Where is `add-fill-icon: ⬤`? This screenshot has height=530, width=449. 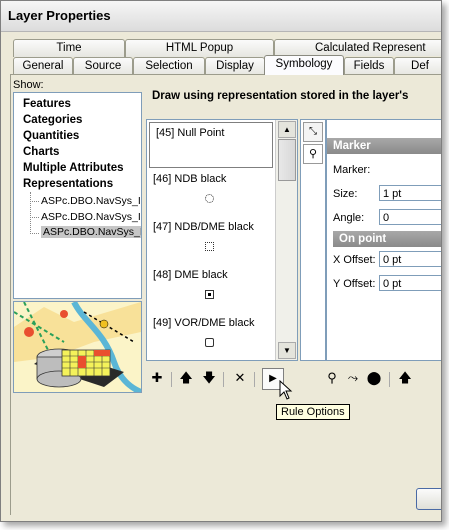
add-fill-icon: ⬤ is located at coordinates (374, 378).